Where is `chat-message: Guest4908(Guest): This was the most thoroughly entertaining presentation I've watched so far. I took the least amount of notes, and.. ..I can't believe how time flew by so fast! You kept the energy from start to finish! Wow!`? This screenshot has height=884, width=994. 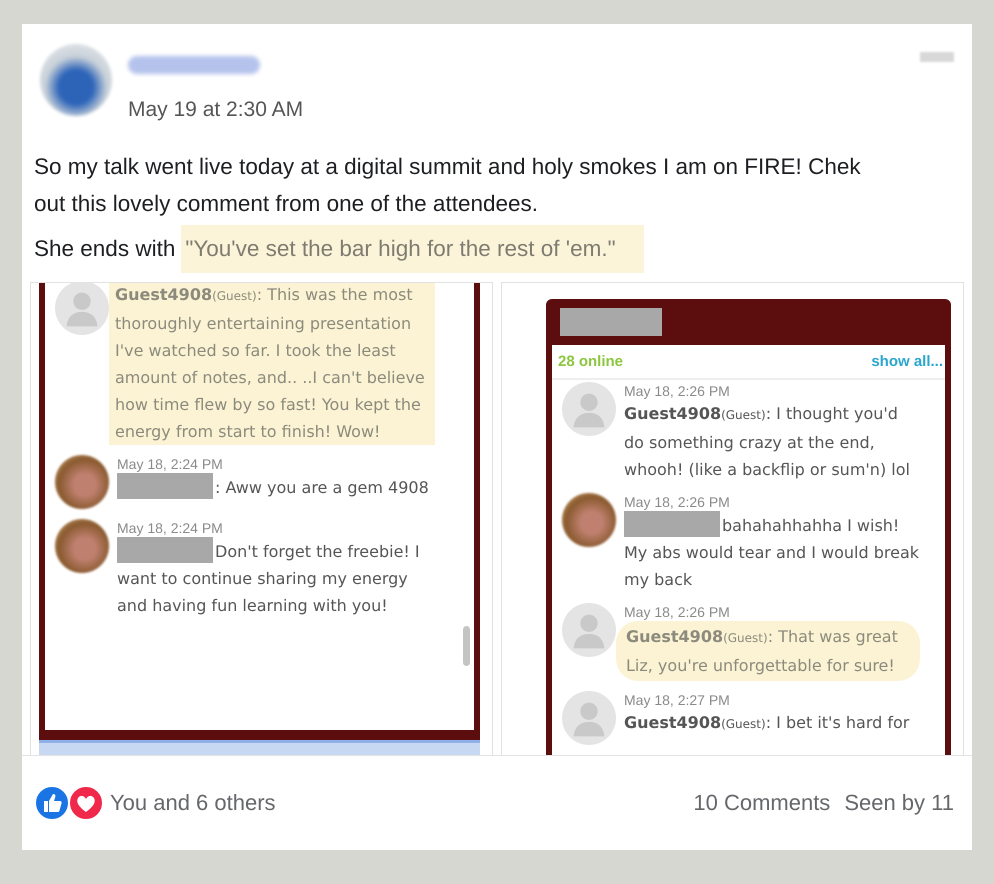
chat-message: Guest4908(Guest): This was the most thoroughly entertaining presentation I've watched so far. I took the least amount of notes, and.. ..I can't believe how time flew by so fast! You kept the energy from start to finish! Wow! is located at coordinates (272, 364).